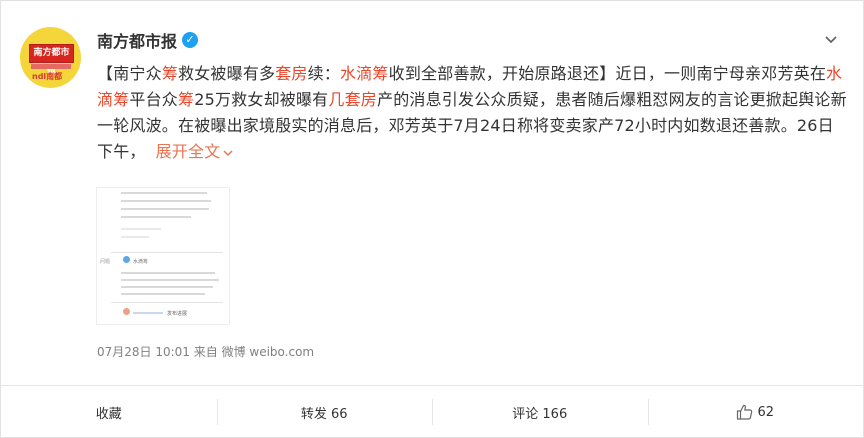 The image size is (864, 438). Describe the element at coordinates (745, 412) in the screenshot. I see `thumbs-up-icon` at that location.